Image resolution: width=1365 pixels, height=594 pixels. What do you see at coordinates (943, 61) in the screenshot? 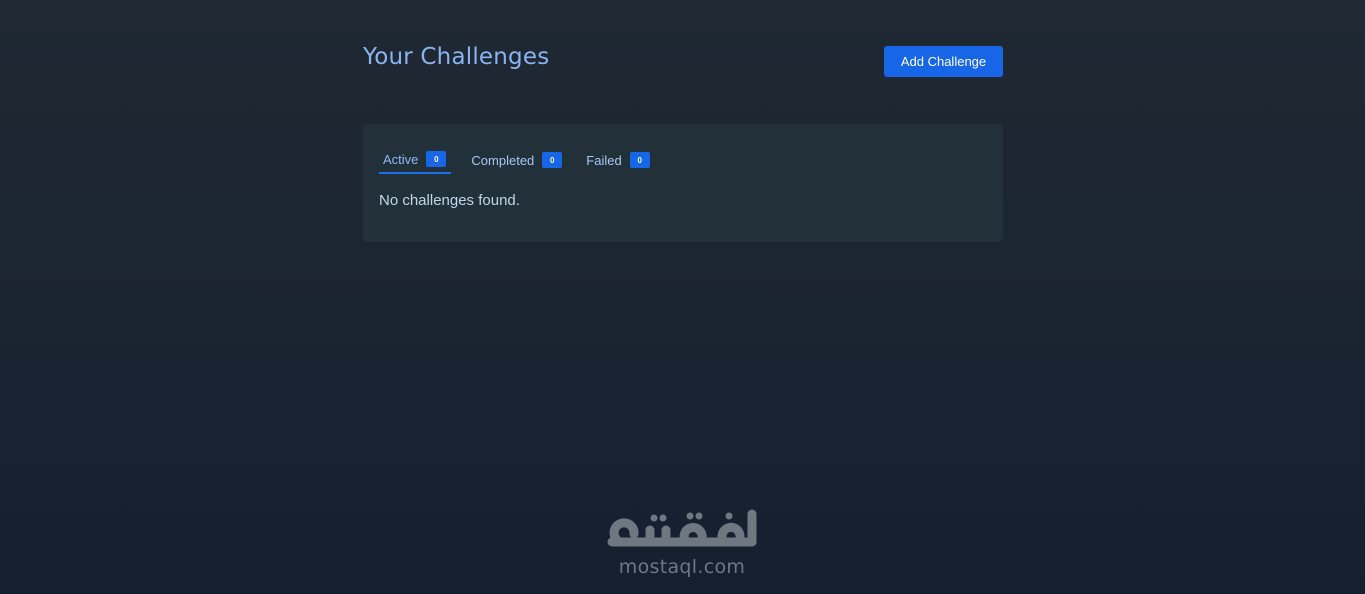
I see `add-challenge-button: Add Challenge` at bounding box center [943, 61].